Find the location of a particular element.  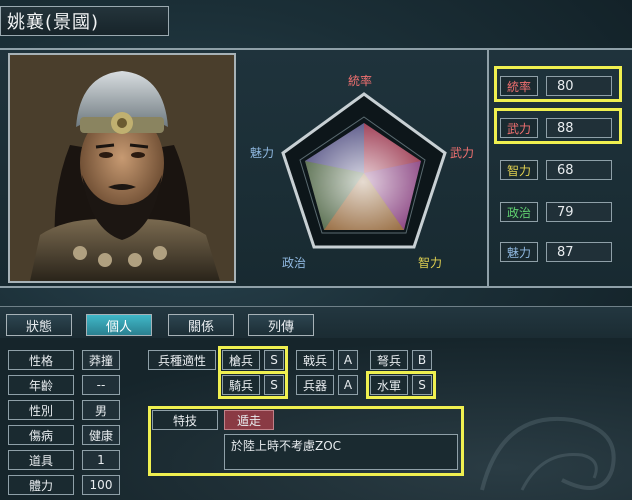

highlight-war is located at coordinates (558, 126).